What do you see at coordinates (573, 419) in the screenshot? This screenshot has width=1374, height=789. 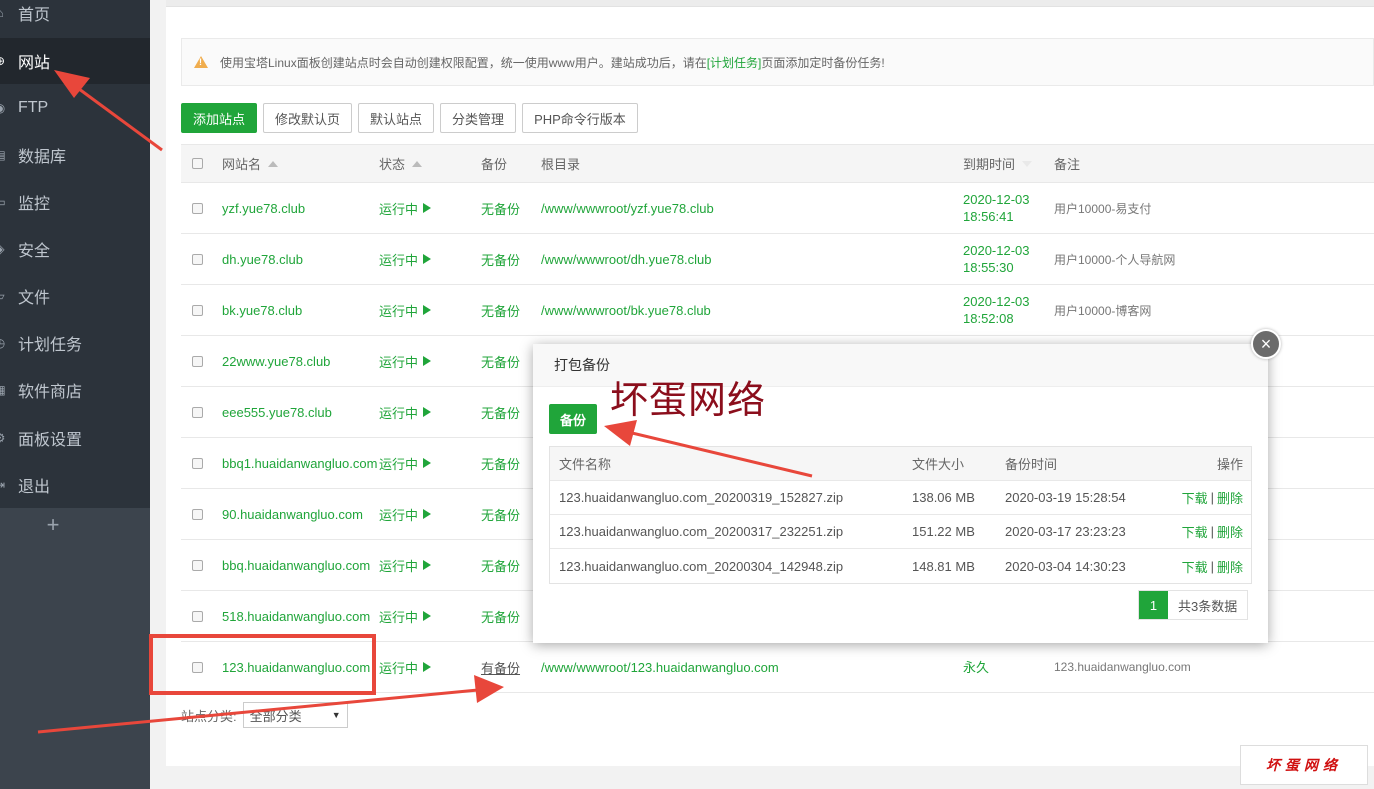 I see `backup-button: 备份` at bounding box center [573, 419].